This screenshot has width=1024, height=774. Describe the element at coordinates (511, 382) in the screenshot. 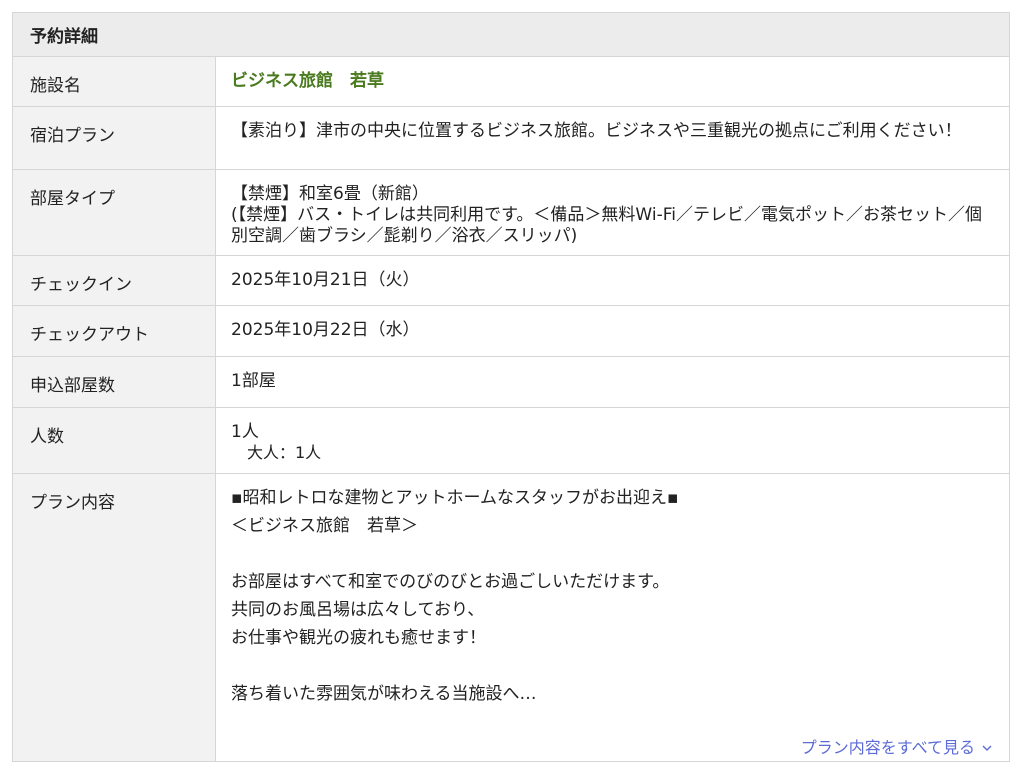

I see `row-room-count: 申込部屋数 1部屋` at that location.